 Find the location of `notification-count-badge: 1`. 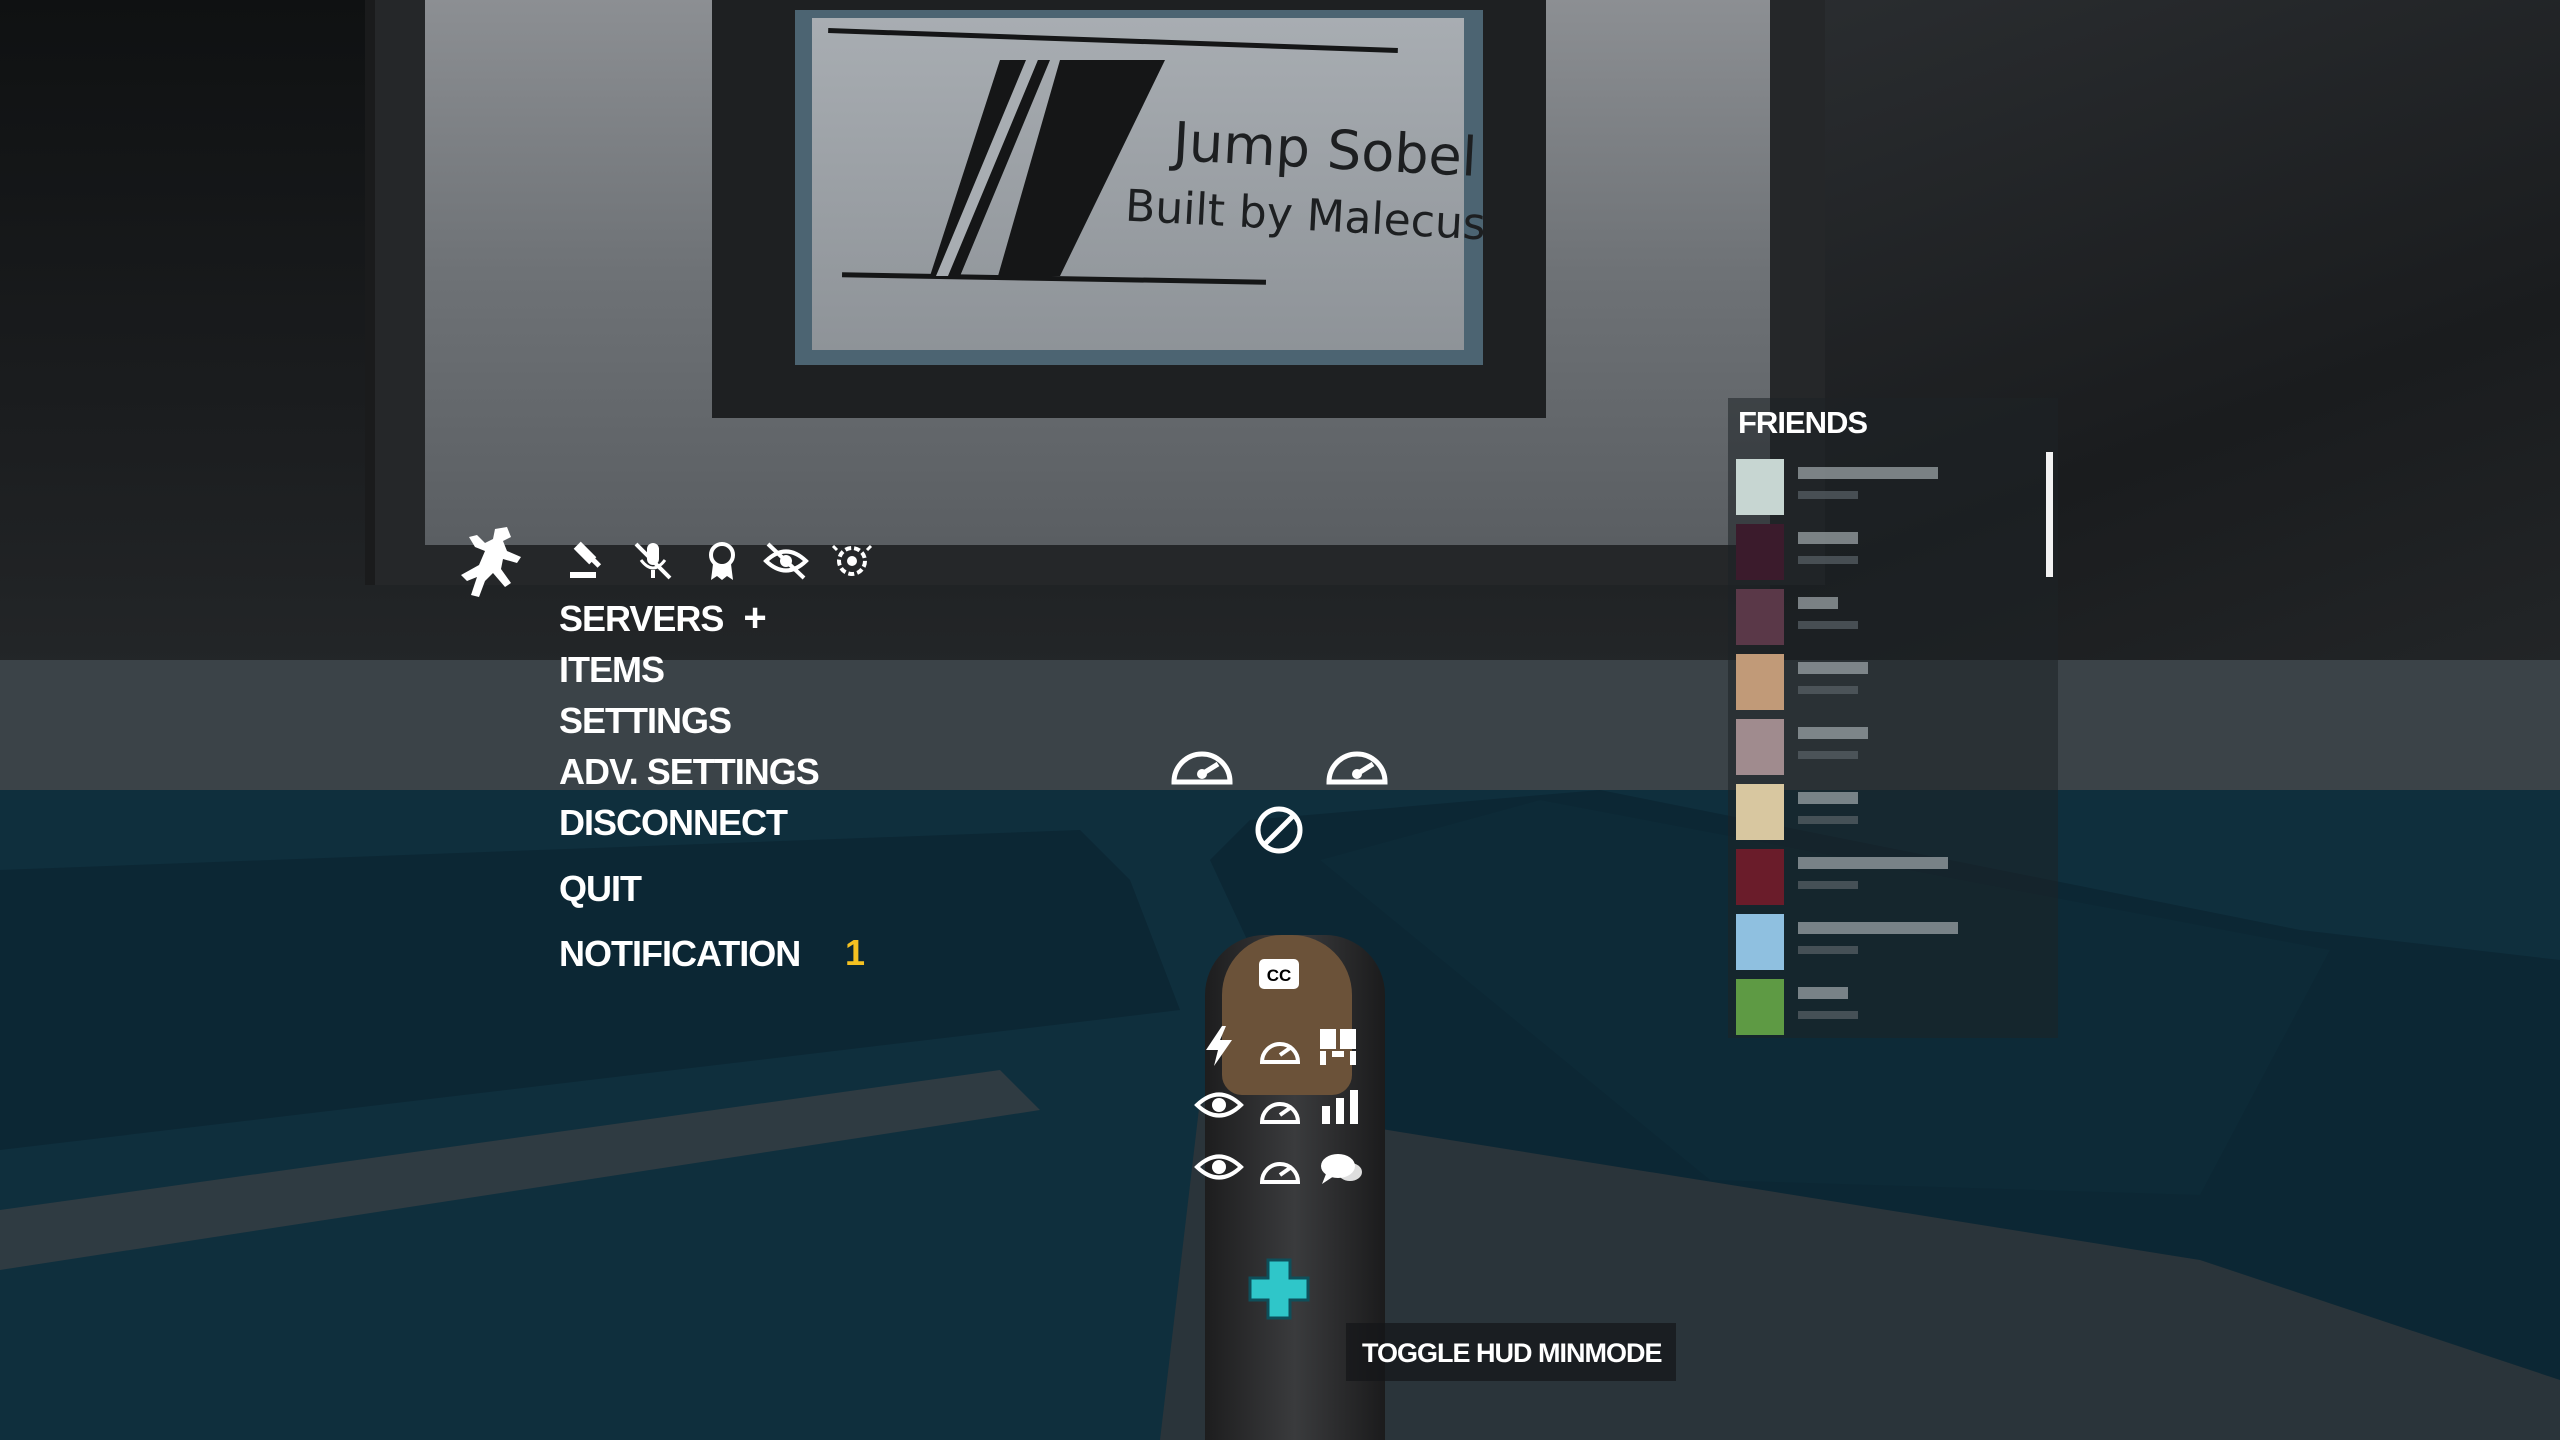

notification-count-badge: 1 is located at coordinates (855, 952).